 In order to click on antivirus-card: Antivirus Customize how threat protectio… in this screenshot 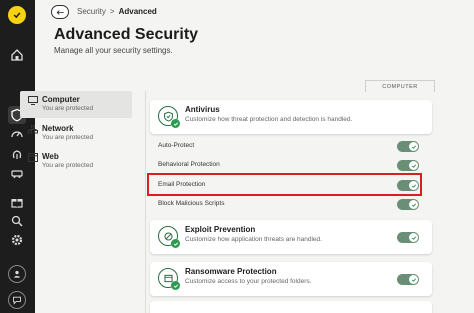, I will do `click(291, 117)`.